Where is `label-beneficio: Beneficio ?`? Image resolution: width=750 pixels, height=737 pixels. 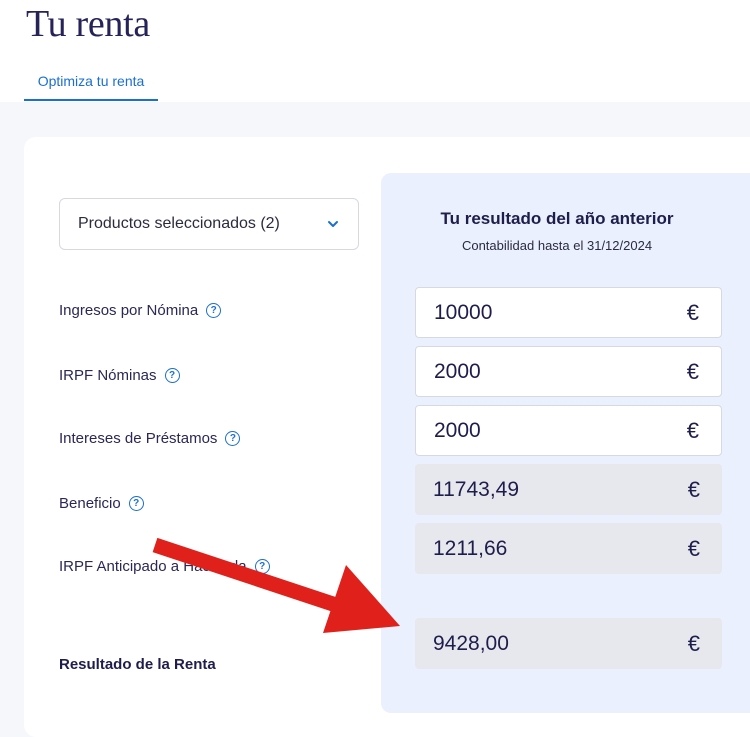
label-beneficio: Beneficio ? is located at coordinates (101, 503).